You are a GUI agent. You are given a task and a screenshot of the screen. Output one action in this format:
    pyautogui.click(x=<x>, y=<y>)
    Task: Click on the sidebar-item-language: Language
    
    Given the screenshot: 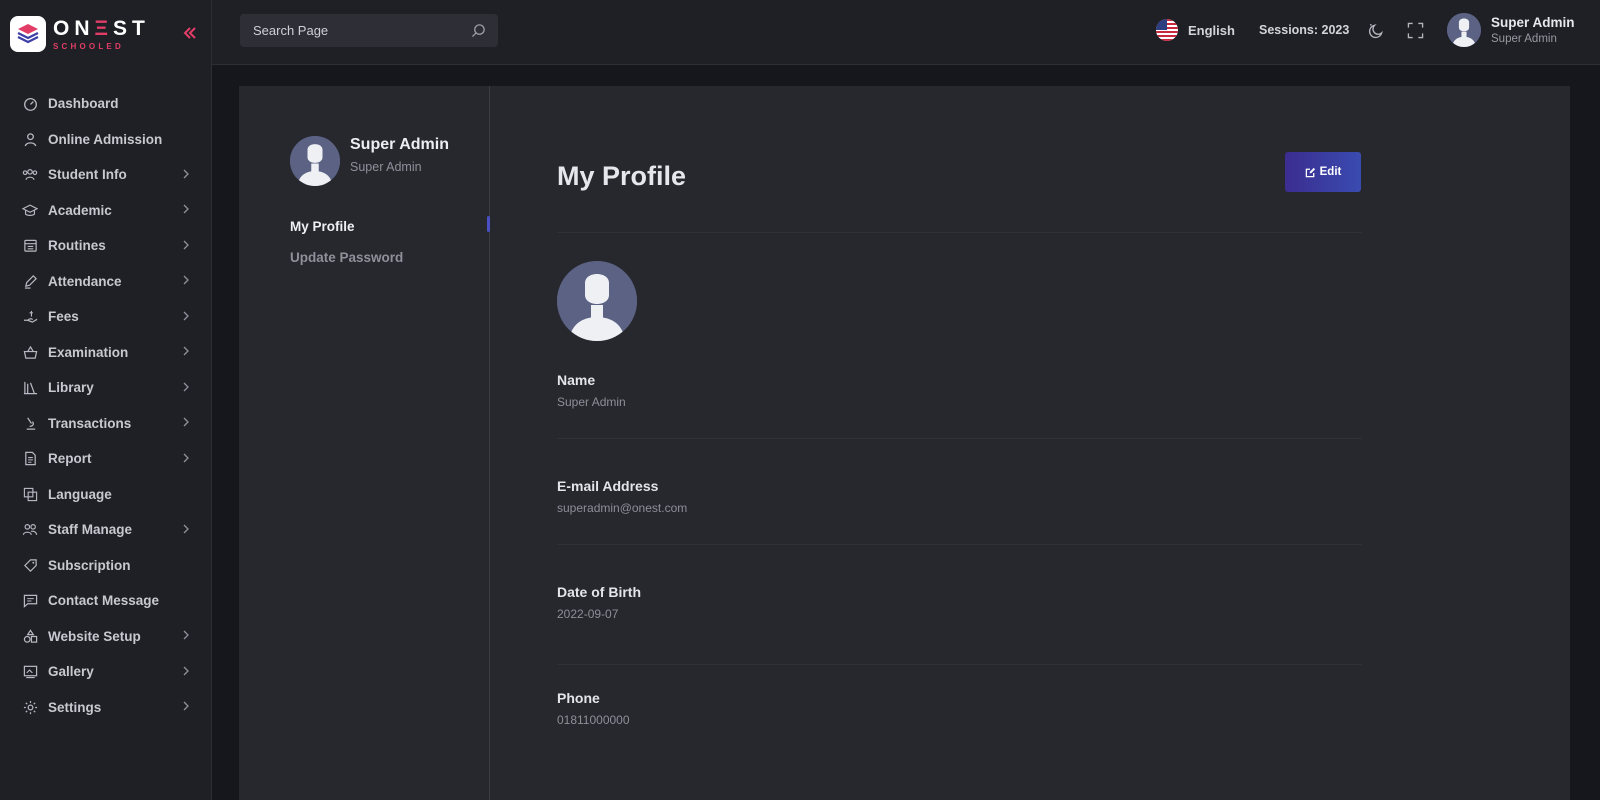 What is the action you would take?
    pyautogui.click(x=106, y=495)
    